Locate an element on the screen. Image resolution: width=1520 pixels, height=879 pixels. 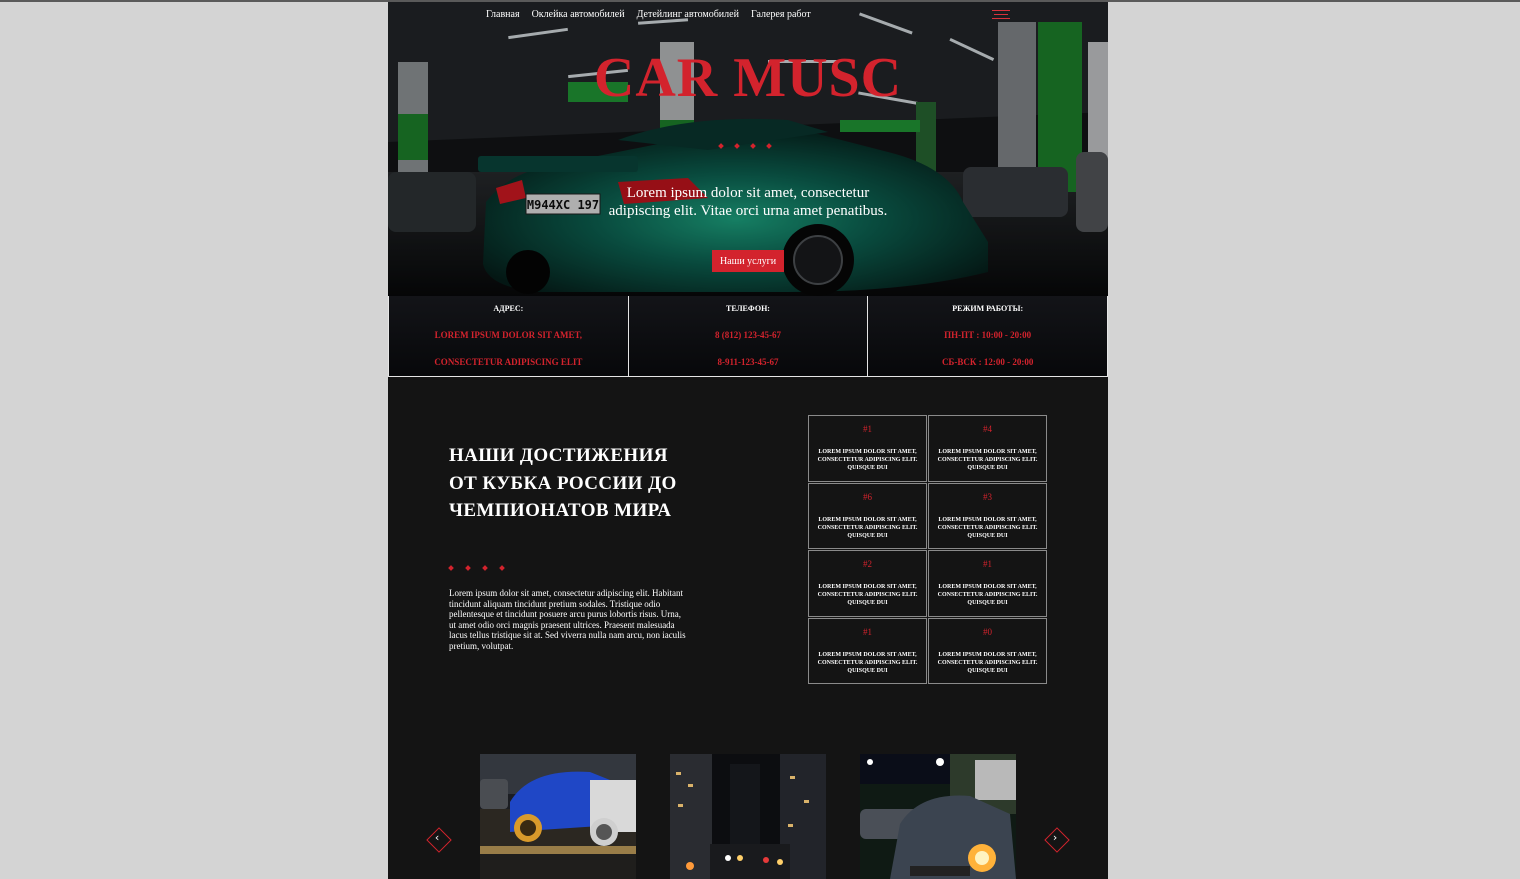
gallery-next-button: › is located at coordinates (1057, 840).